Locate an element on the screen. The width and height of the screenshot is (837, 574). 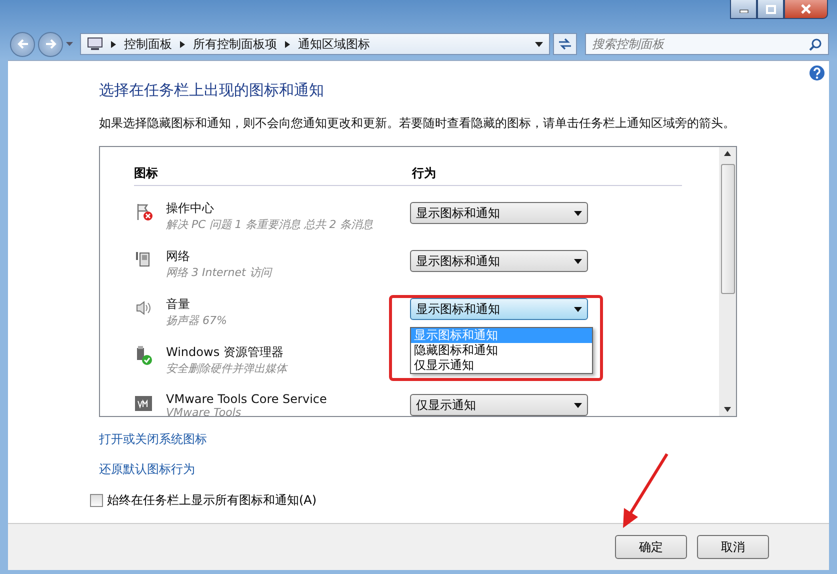
column-header: 图标 is located at coordinates (146, 173).